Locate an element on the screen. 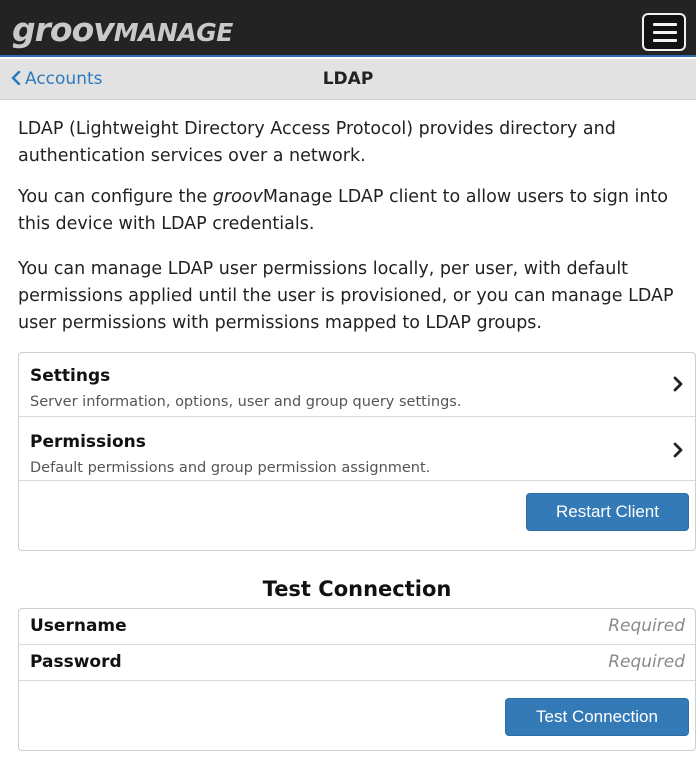  test-connection-button: Test Connection is located at coordinates (597, 717).